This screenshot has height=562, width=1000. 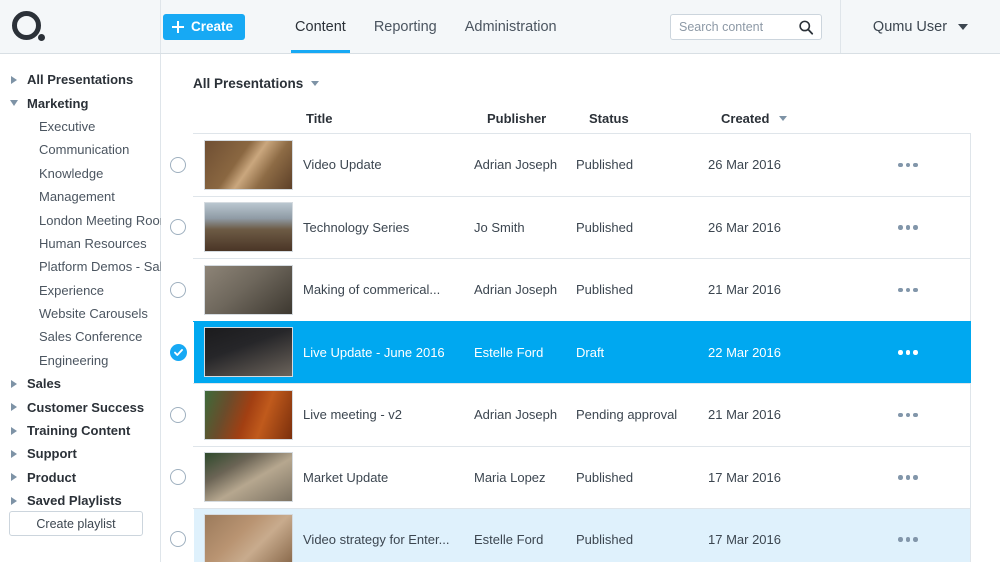 What do you see at coordinates (509, 352) in the screenshot?
I see `row-publisher: Estelle Ford` at bounding box center [509, 352].